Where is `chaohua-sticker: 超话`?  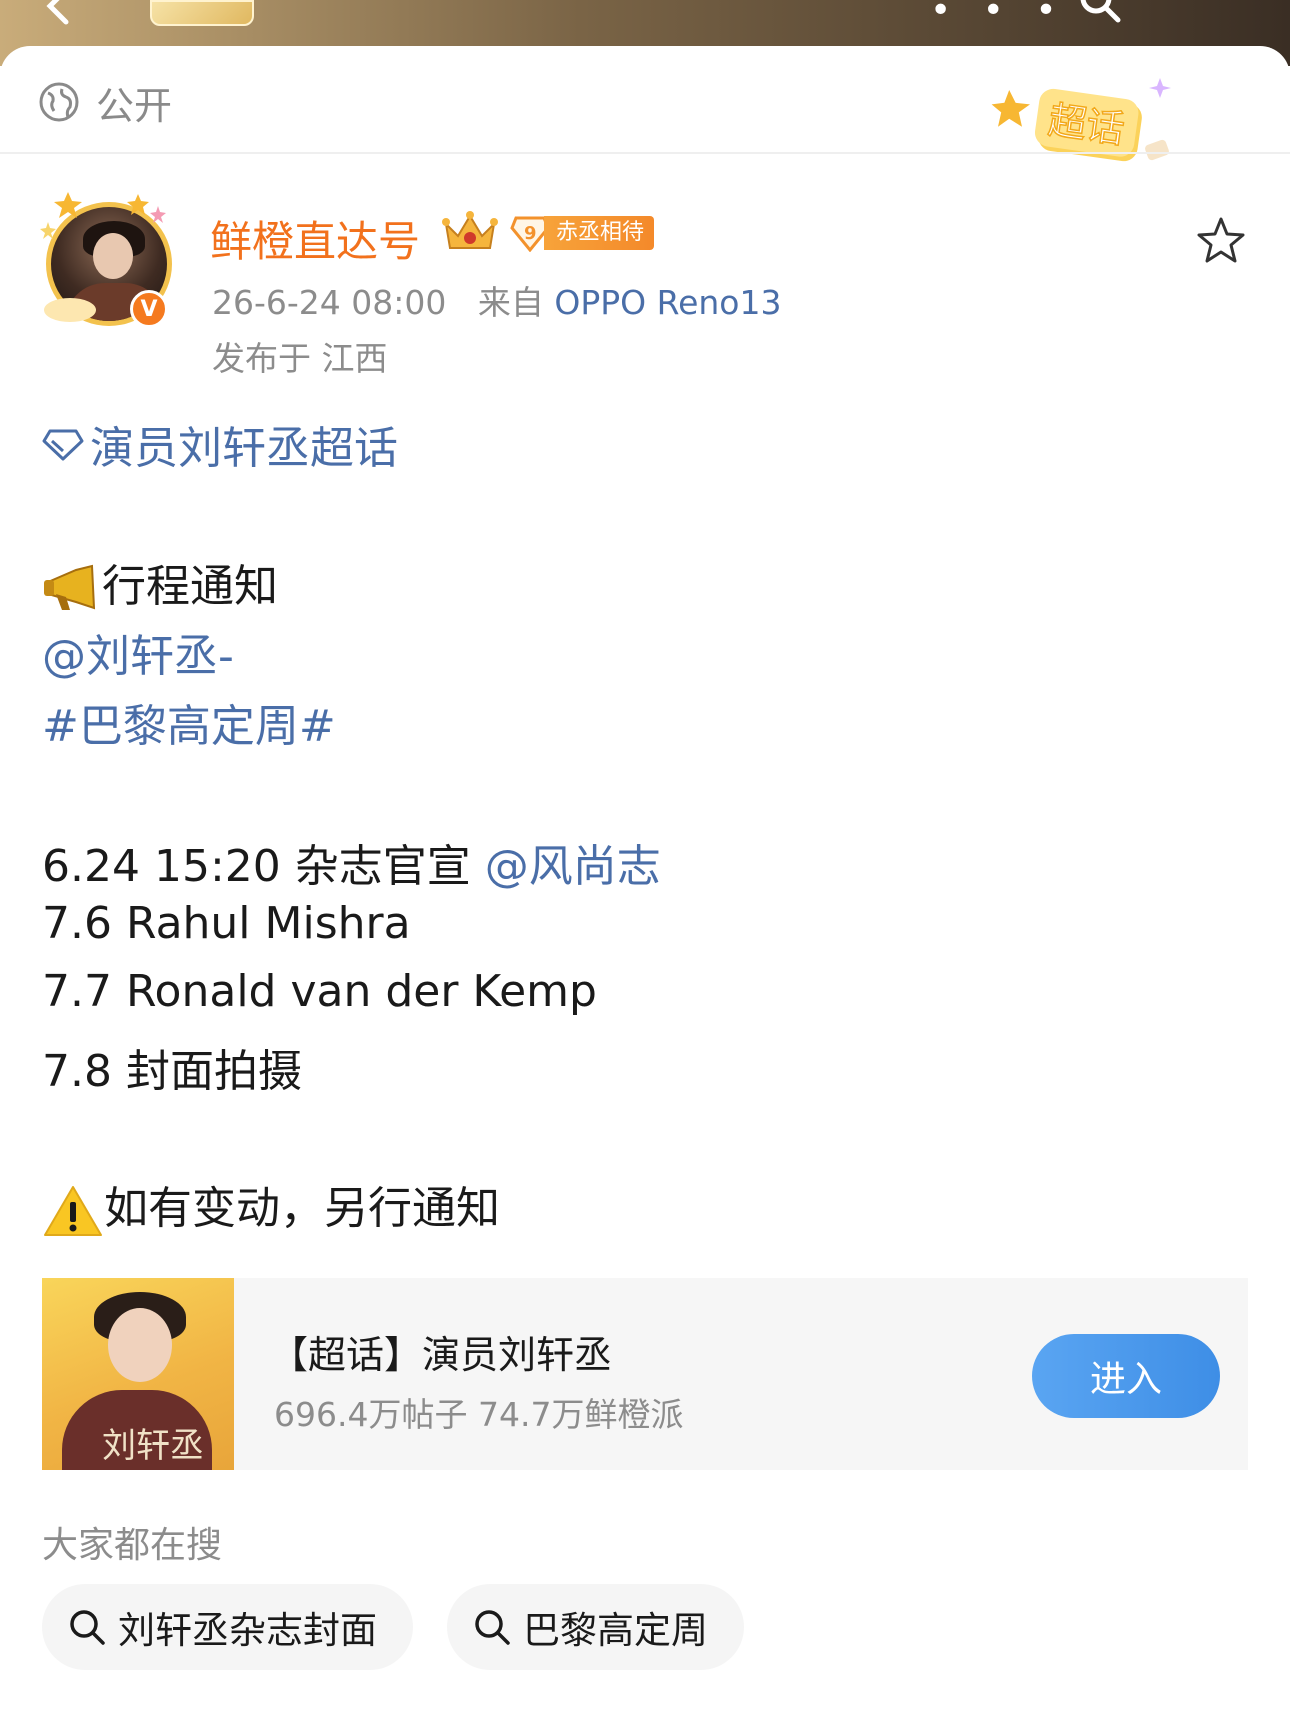
chaohua-sticker: 超话 is located at coordinates (1081, 120).